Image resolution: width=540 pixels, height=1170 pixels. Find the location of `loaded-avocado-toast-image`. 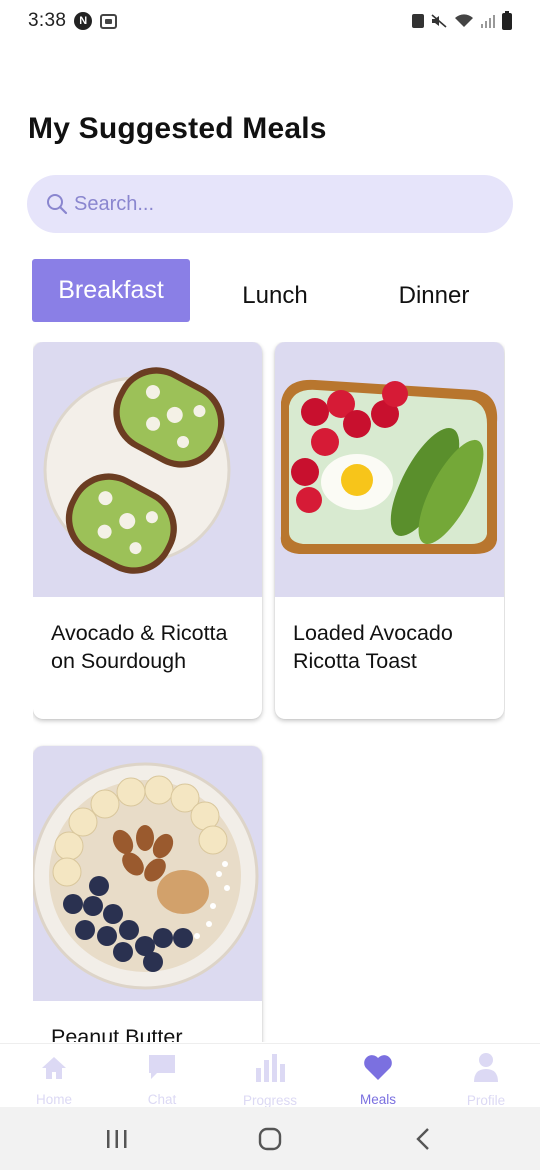

loaded-avocado-toast-image is located at coordinates (389, 466).